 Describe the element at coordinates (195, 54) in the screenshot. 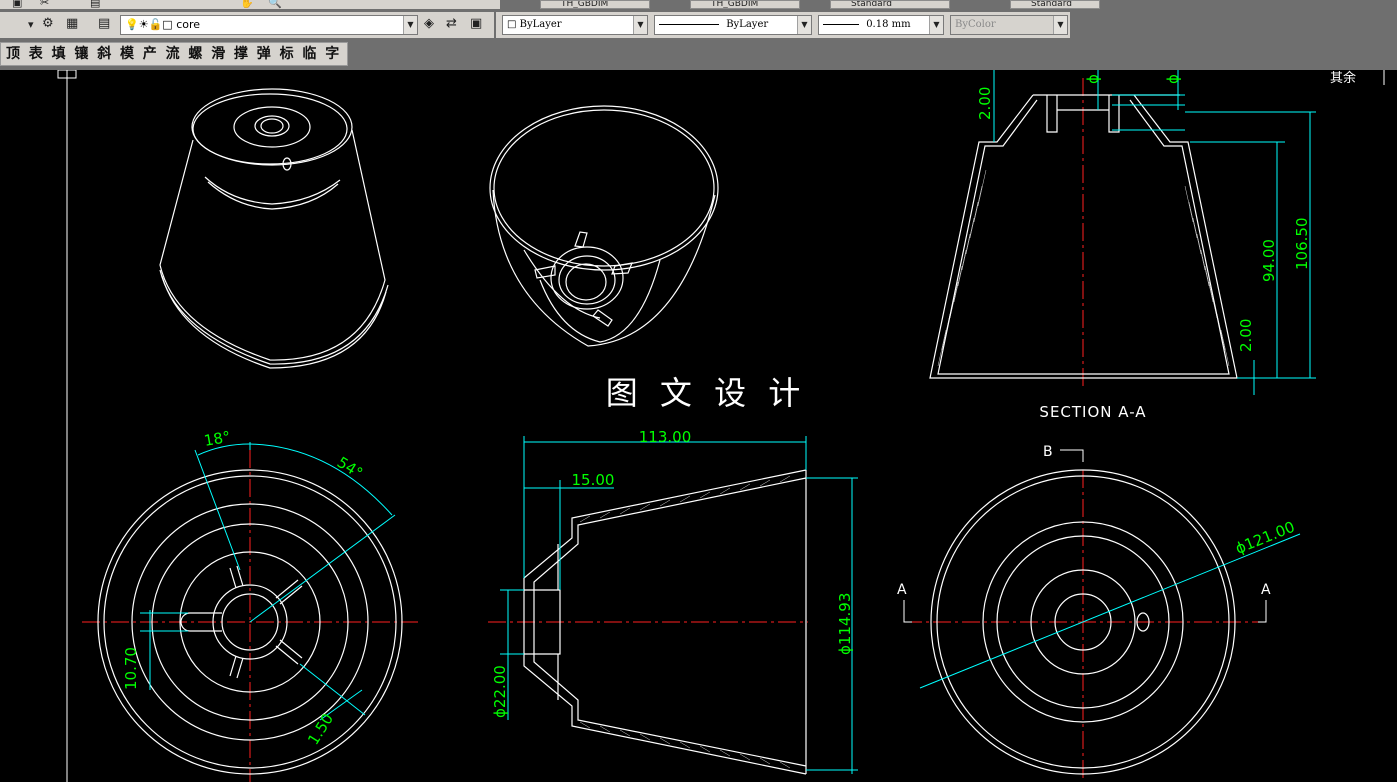

I see `menu-item-8: 螺` at that location.